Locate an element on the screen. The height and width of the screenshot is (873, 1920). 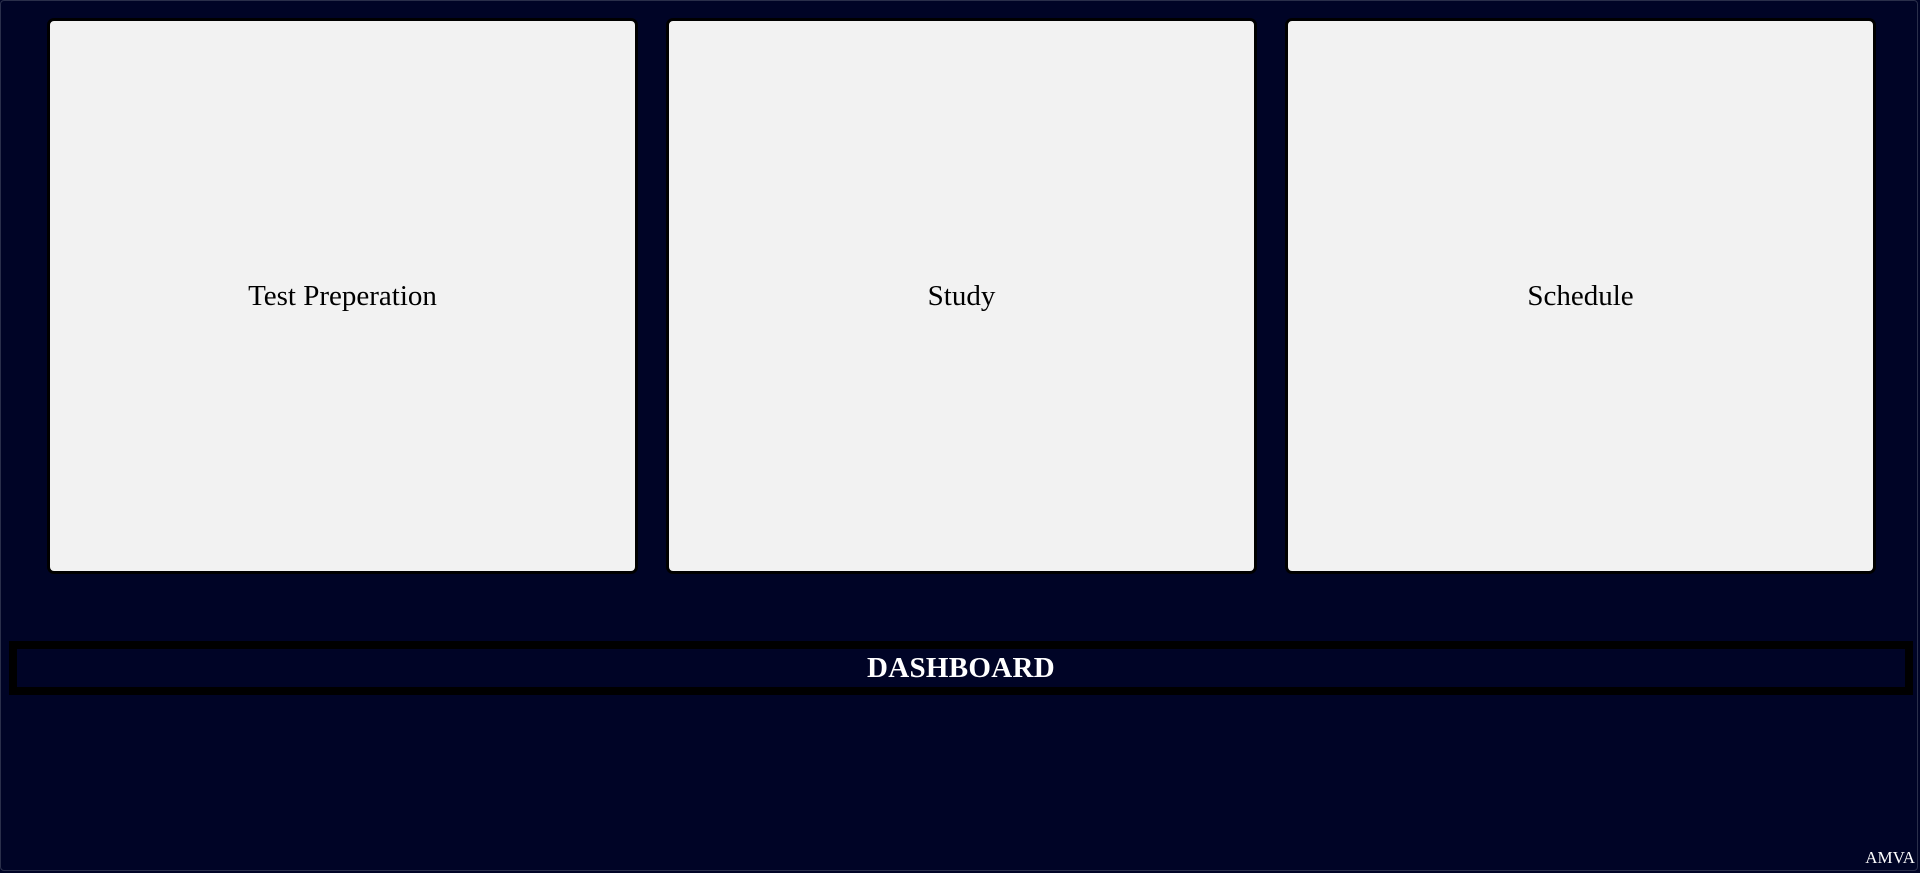
test-preparation-card-label: Test Preperation is located at coordinates (342, 295).